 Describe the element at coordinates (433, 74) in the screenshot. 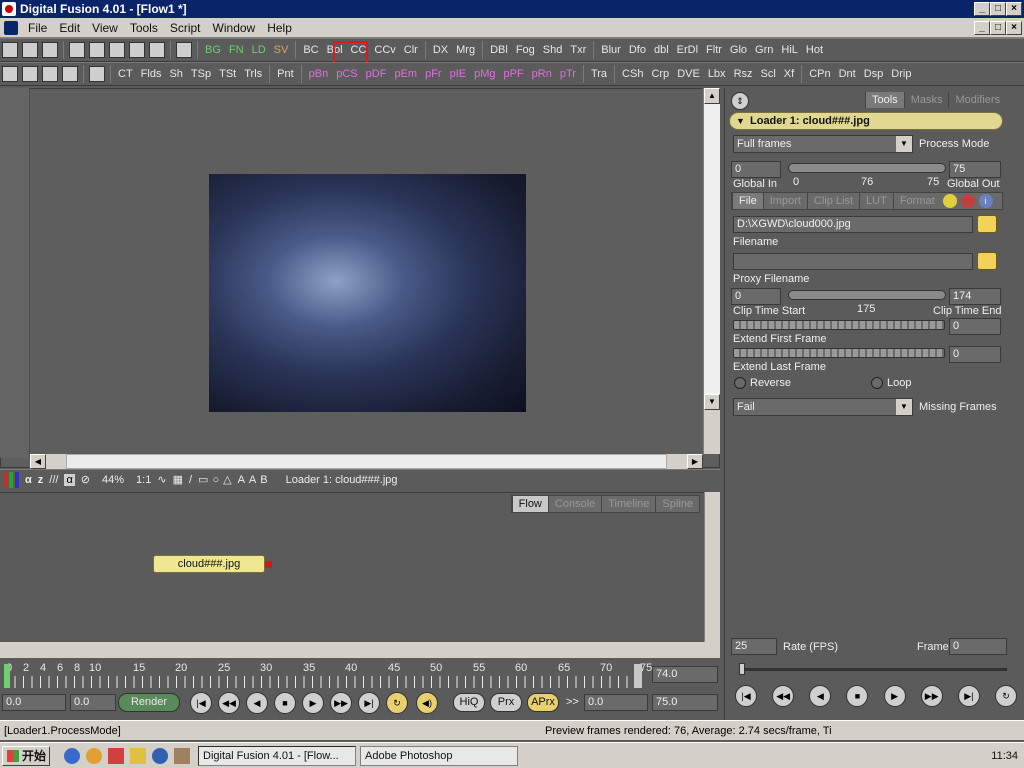

I see `tool-pfr: pFr` at that location.